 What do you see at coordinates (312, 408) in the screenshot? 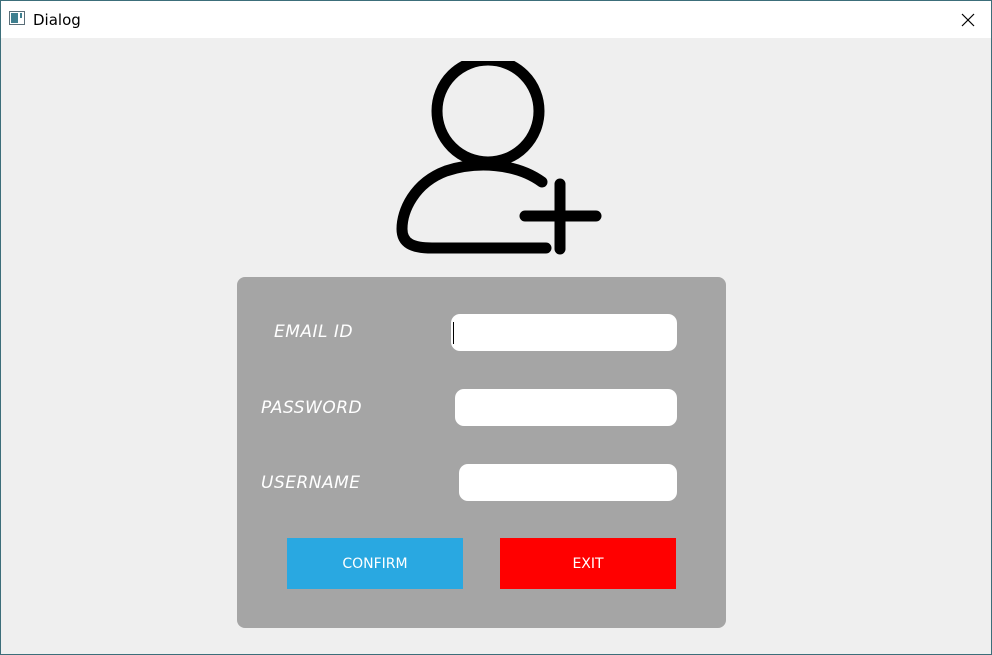
I see `password-label: PASSWORD` at bounding box center [312, 408].